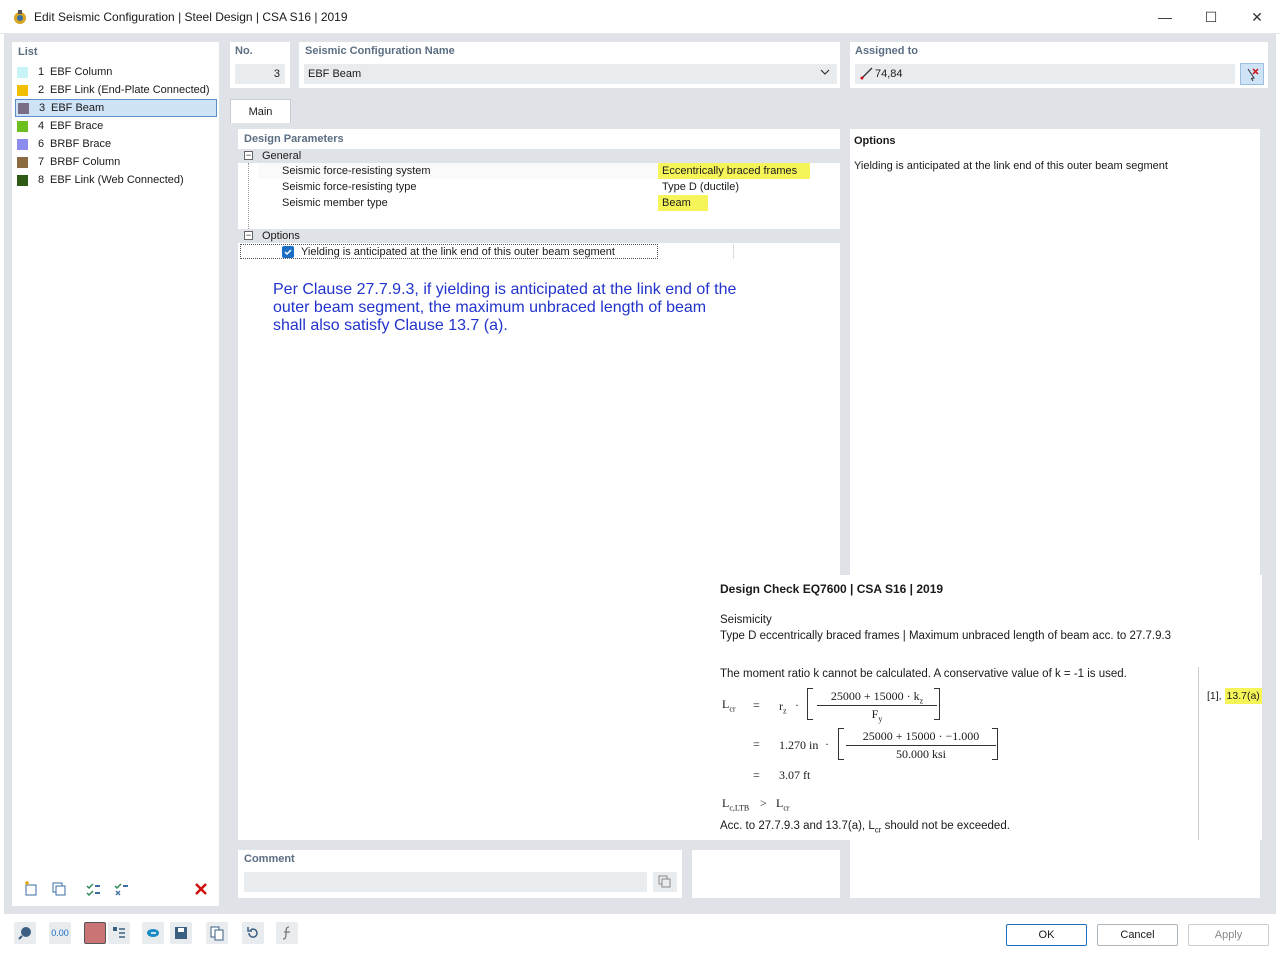 Image resolution: width=1280 pixels, height=960 pixels. I want to click on reference-clause: 13.7(a), so click(1243, 696).